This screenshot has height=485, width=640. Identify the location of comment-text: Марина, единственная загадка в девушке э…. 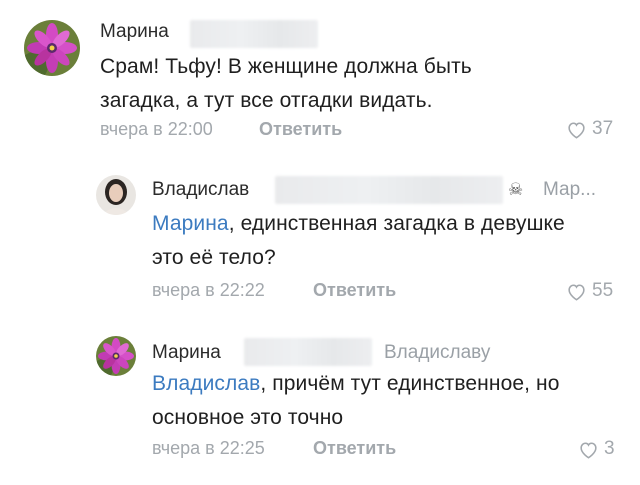
(362, 241).